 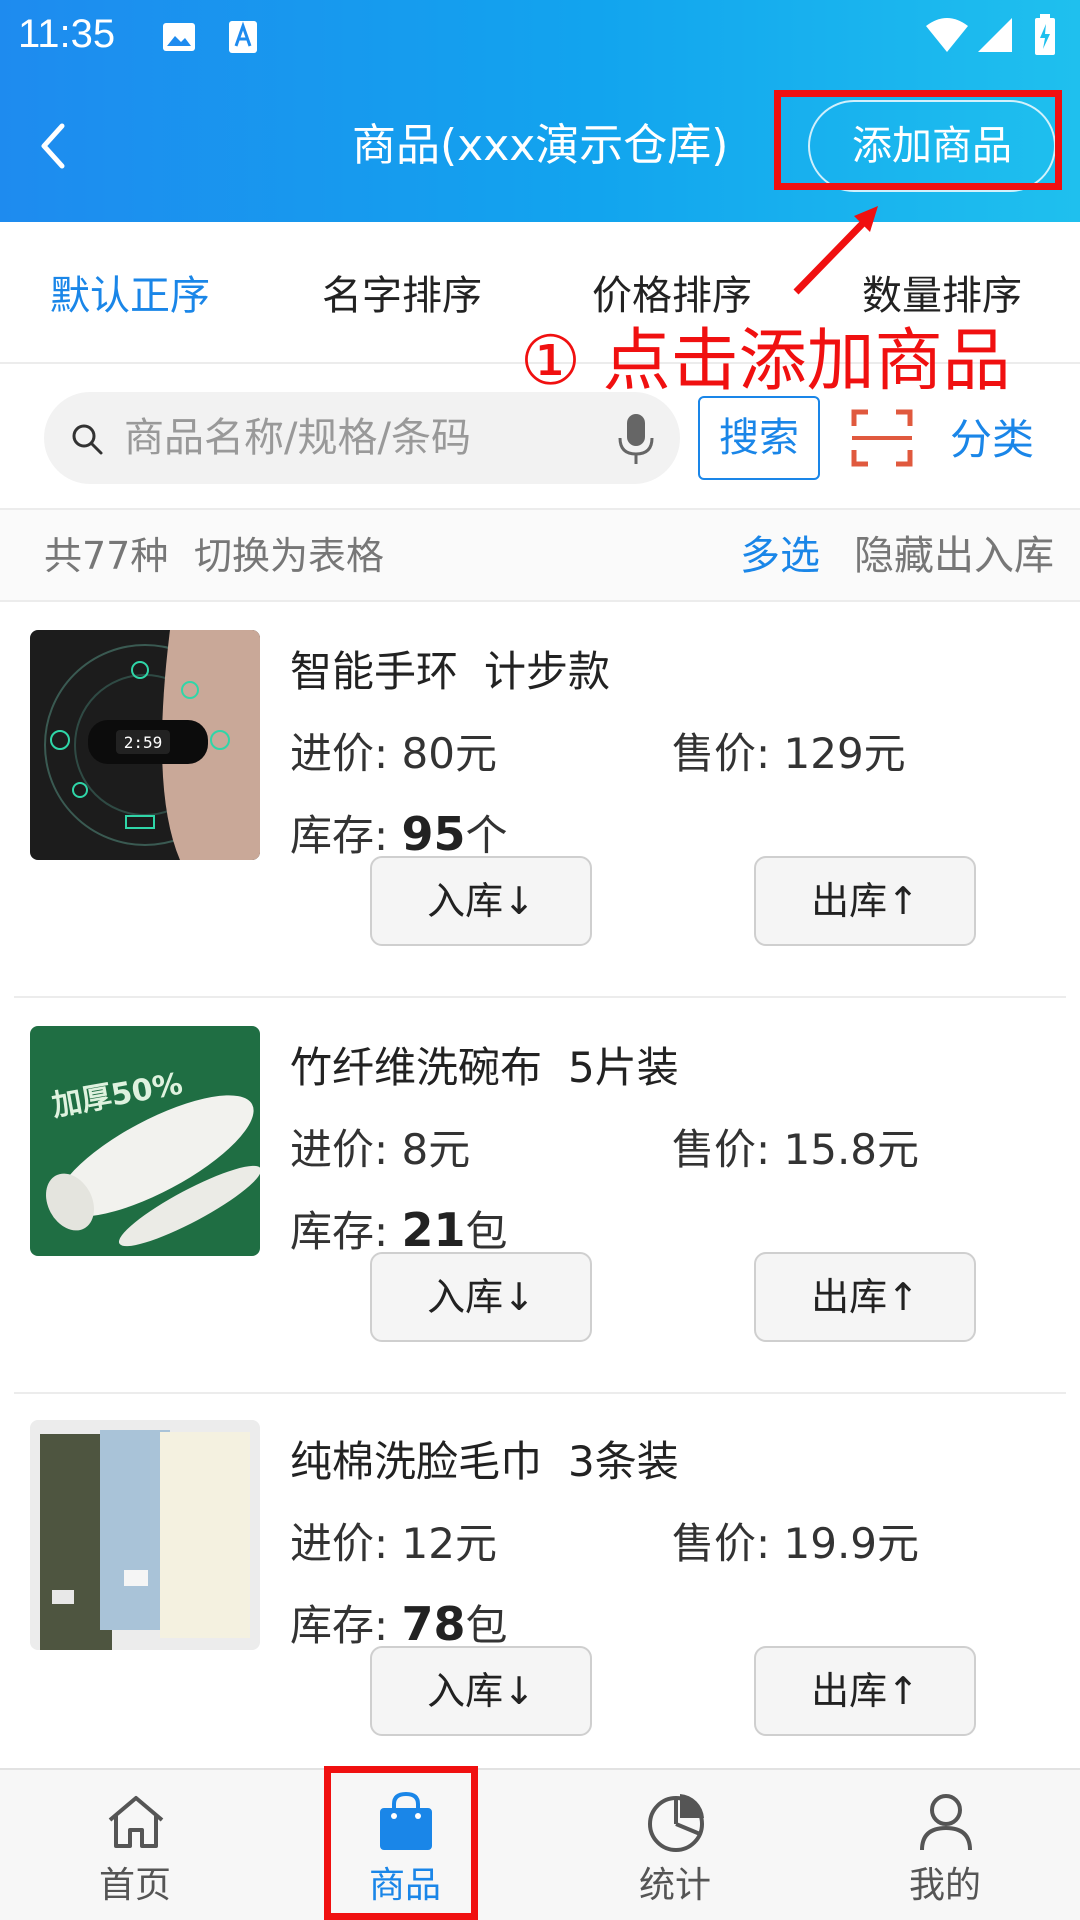 I want to click on summary-bar: 共77种 切换为表格 多选 隐藏出入库, so click(x=540, y=556).